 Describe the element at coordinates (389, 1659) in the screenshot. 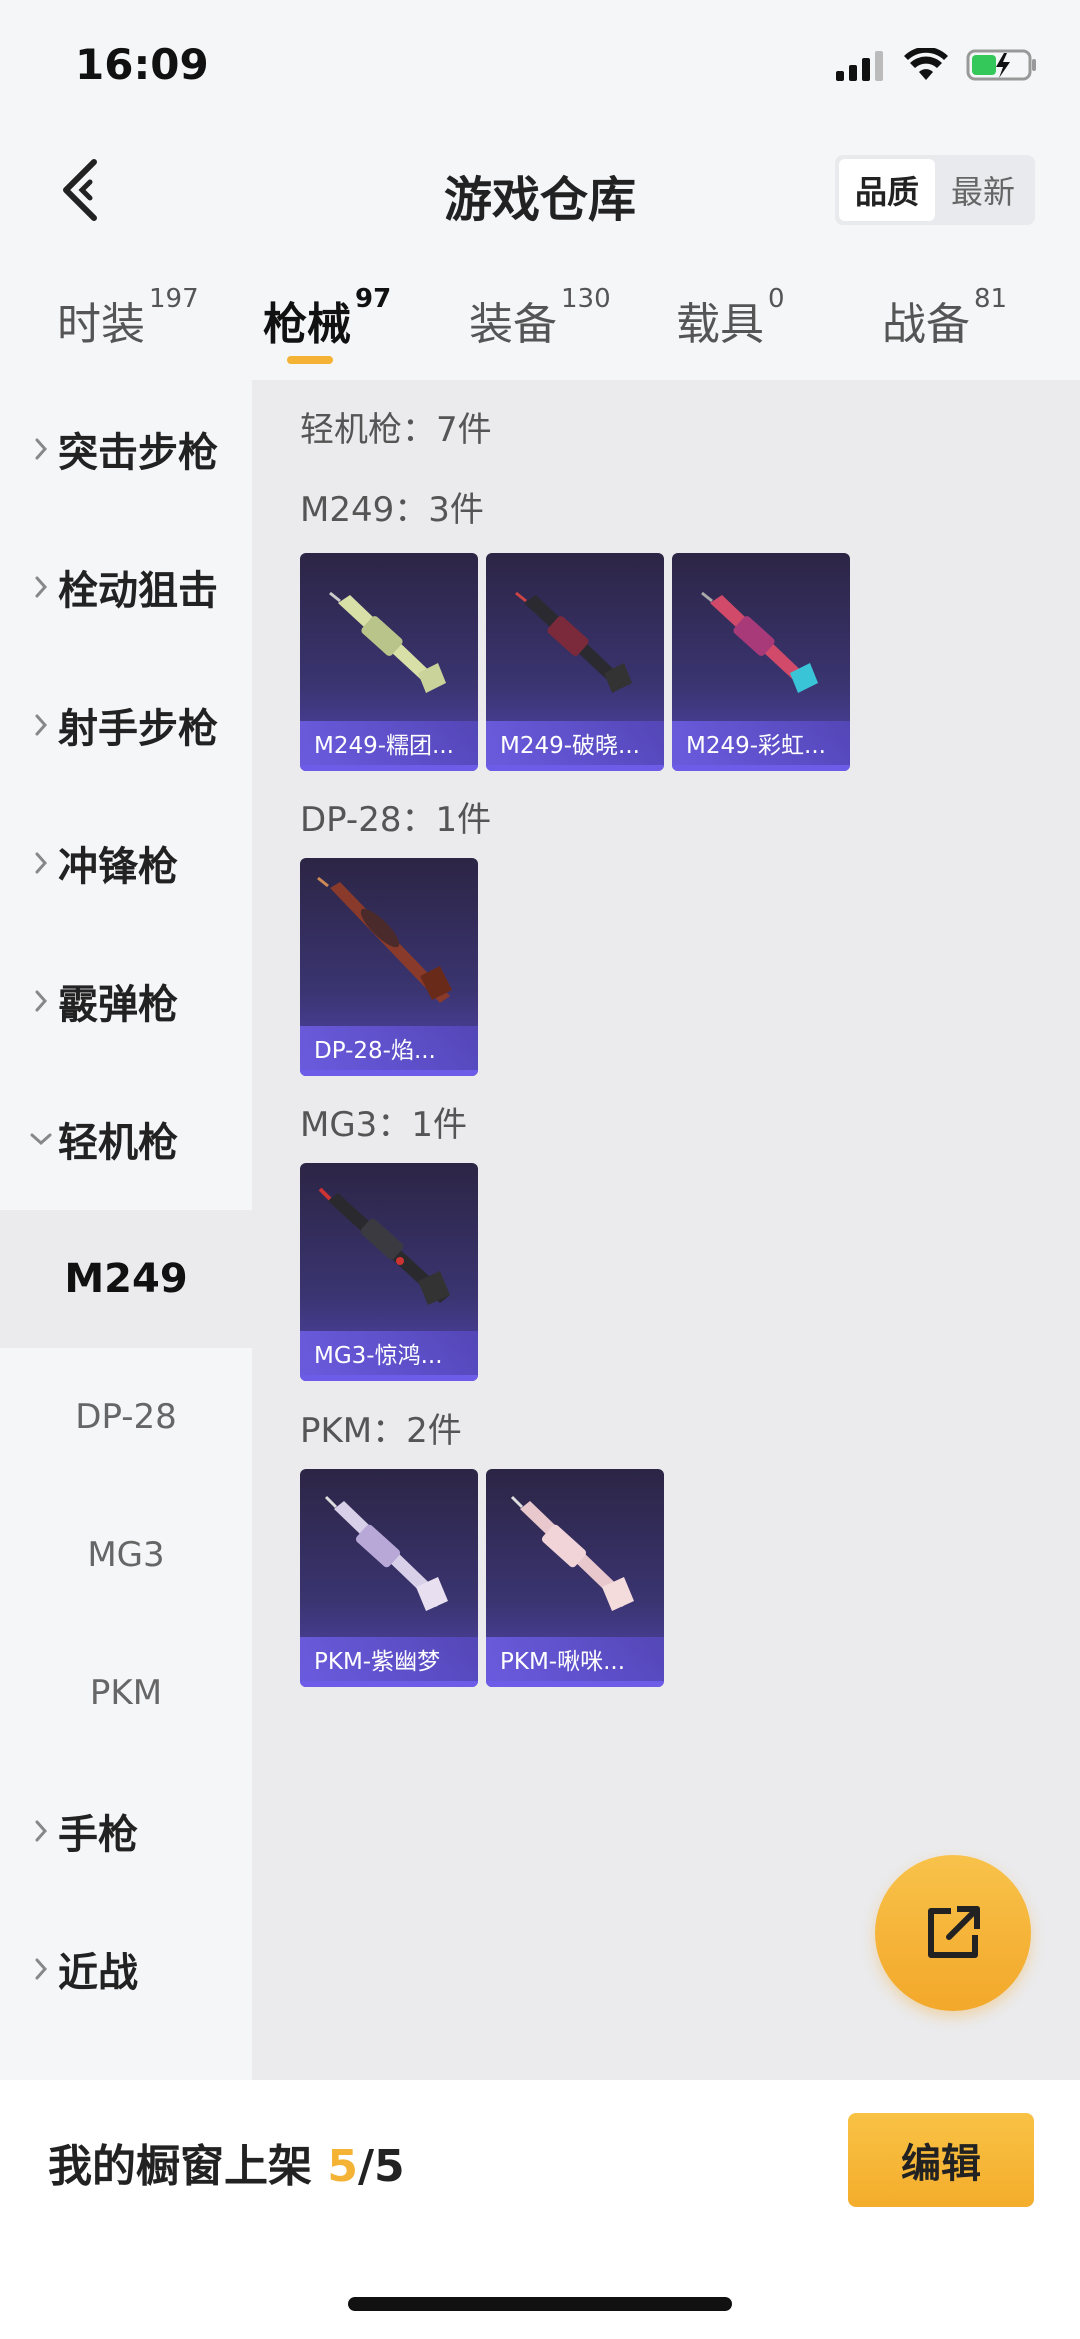

I see `item-name: PKM-紫幽梦` at that location.